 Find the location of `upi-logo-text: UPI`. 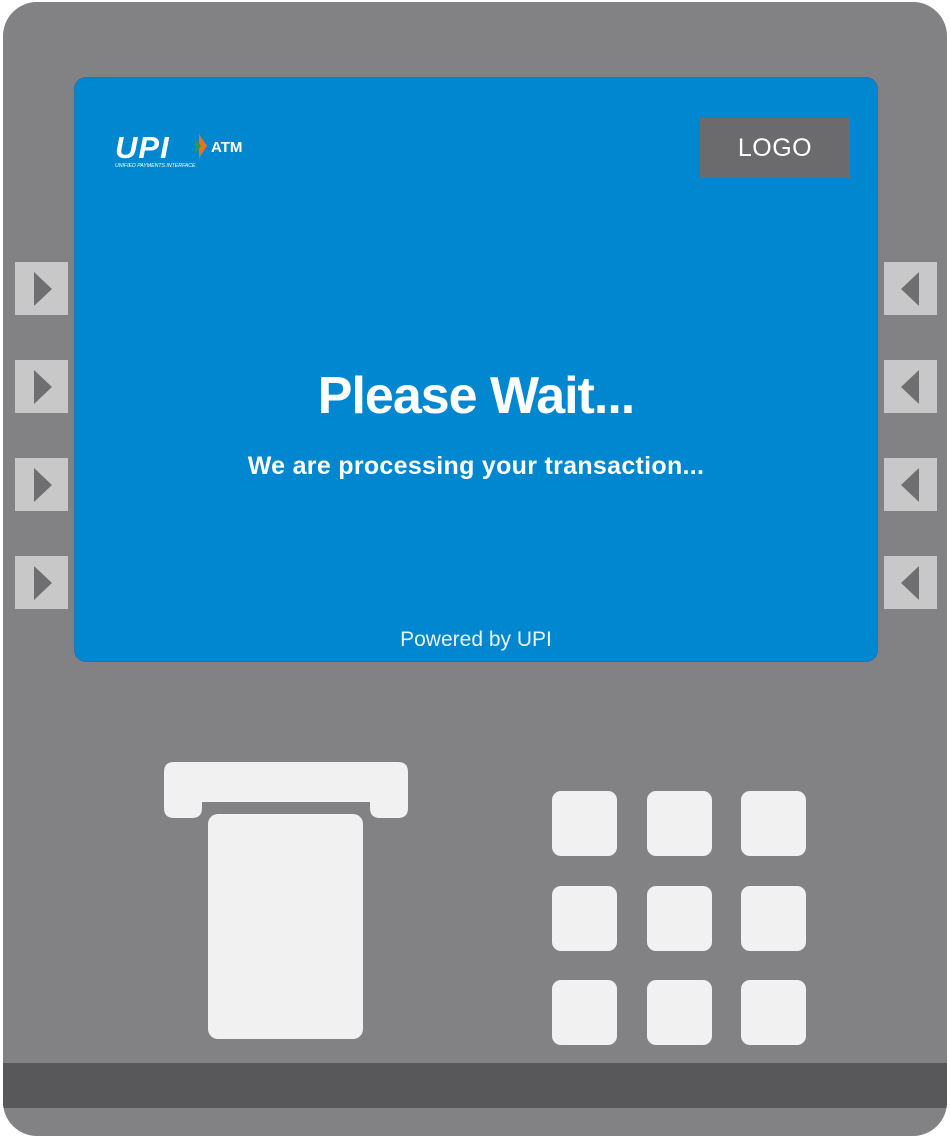

upi-logo-text: UPI is located at coordinates (142, 147).